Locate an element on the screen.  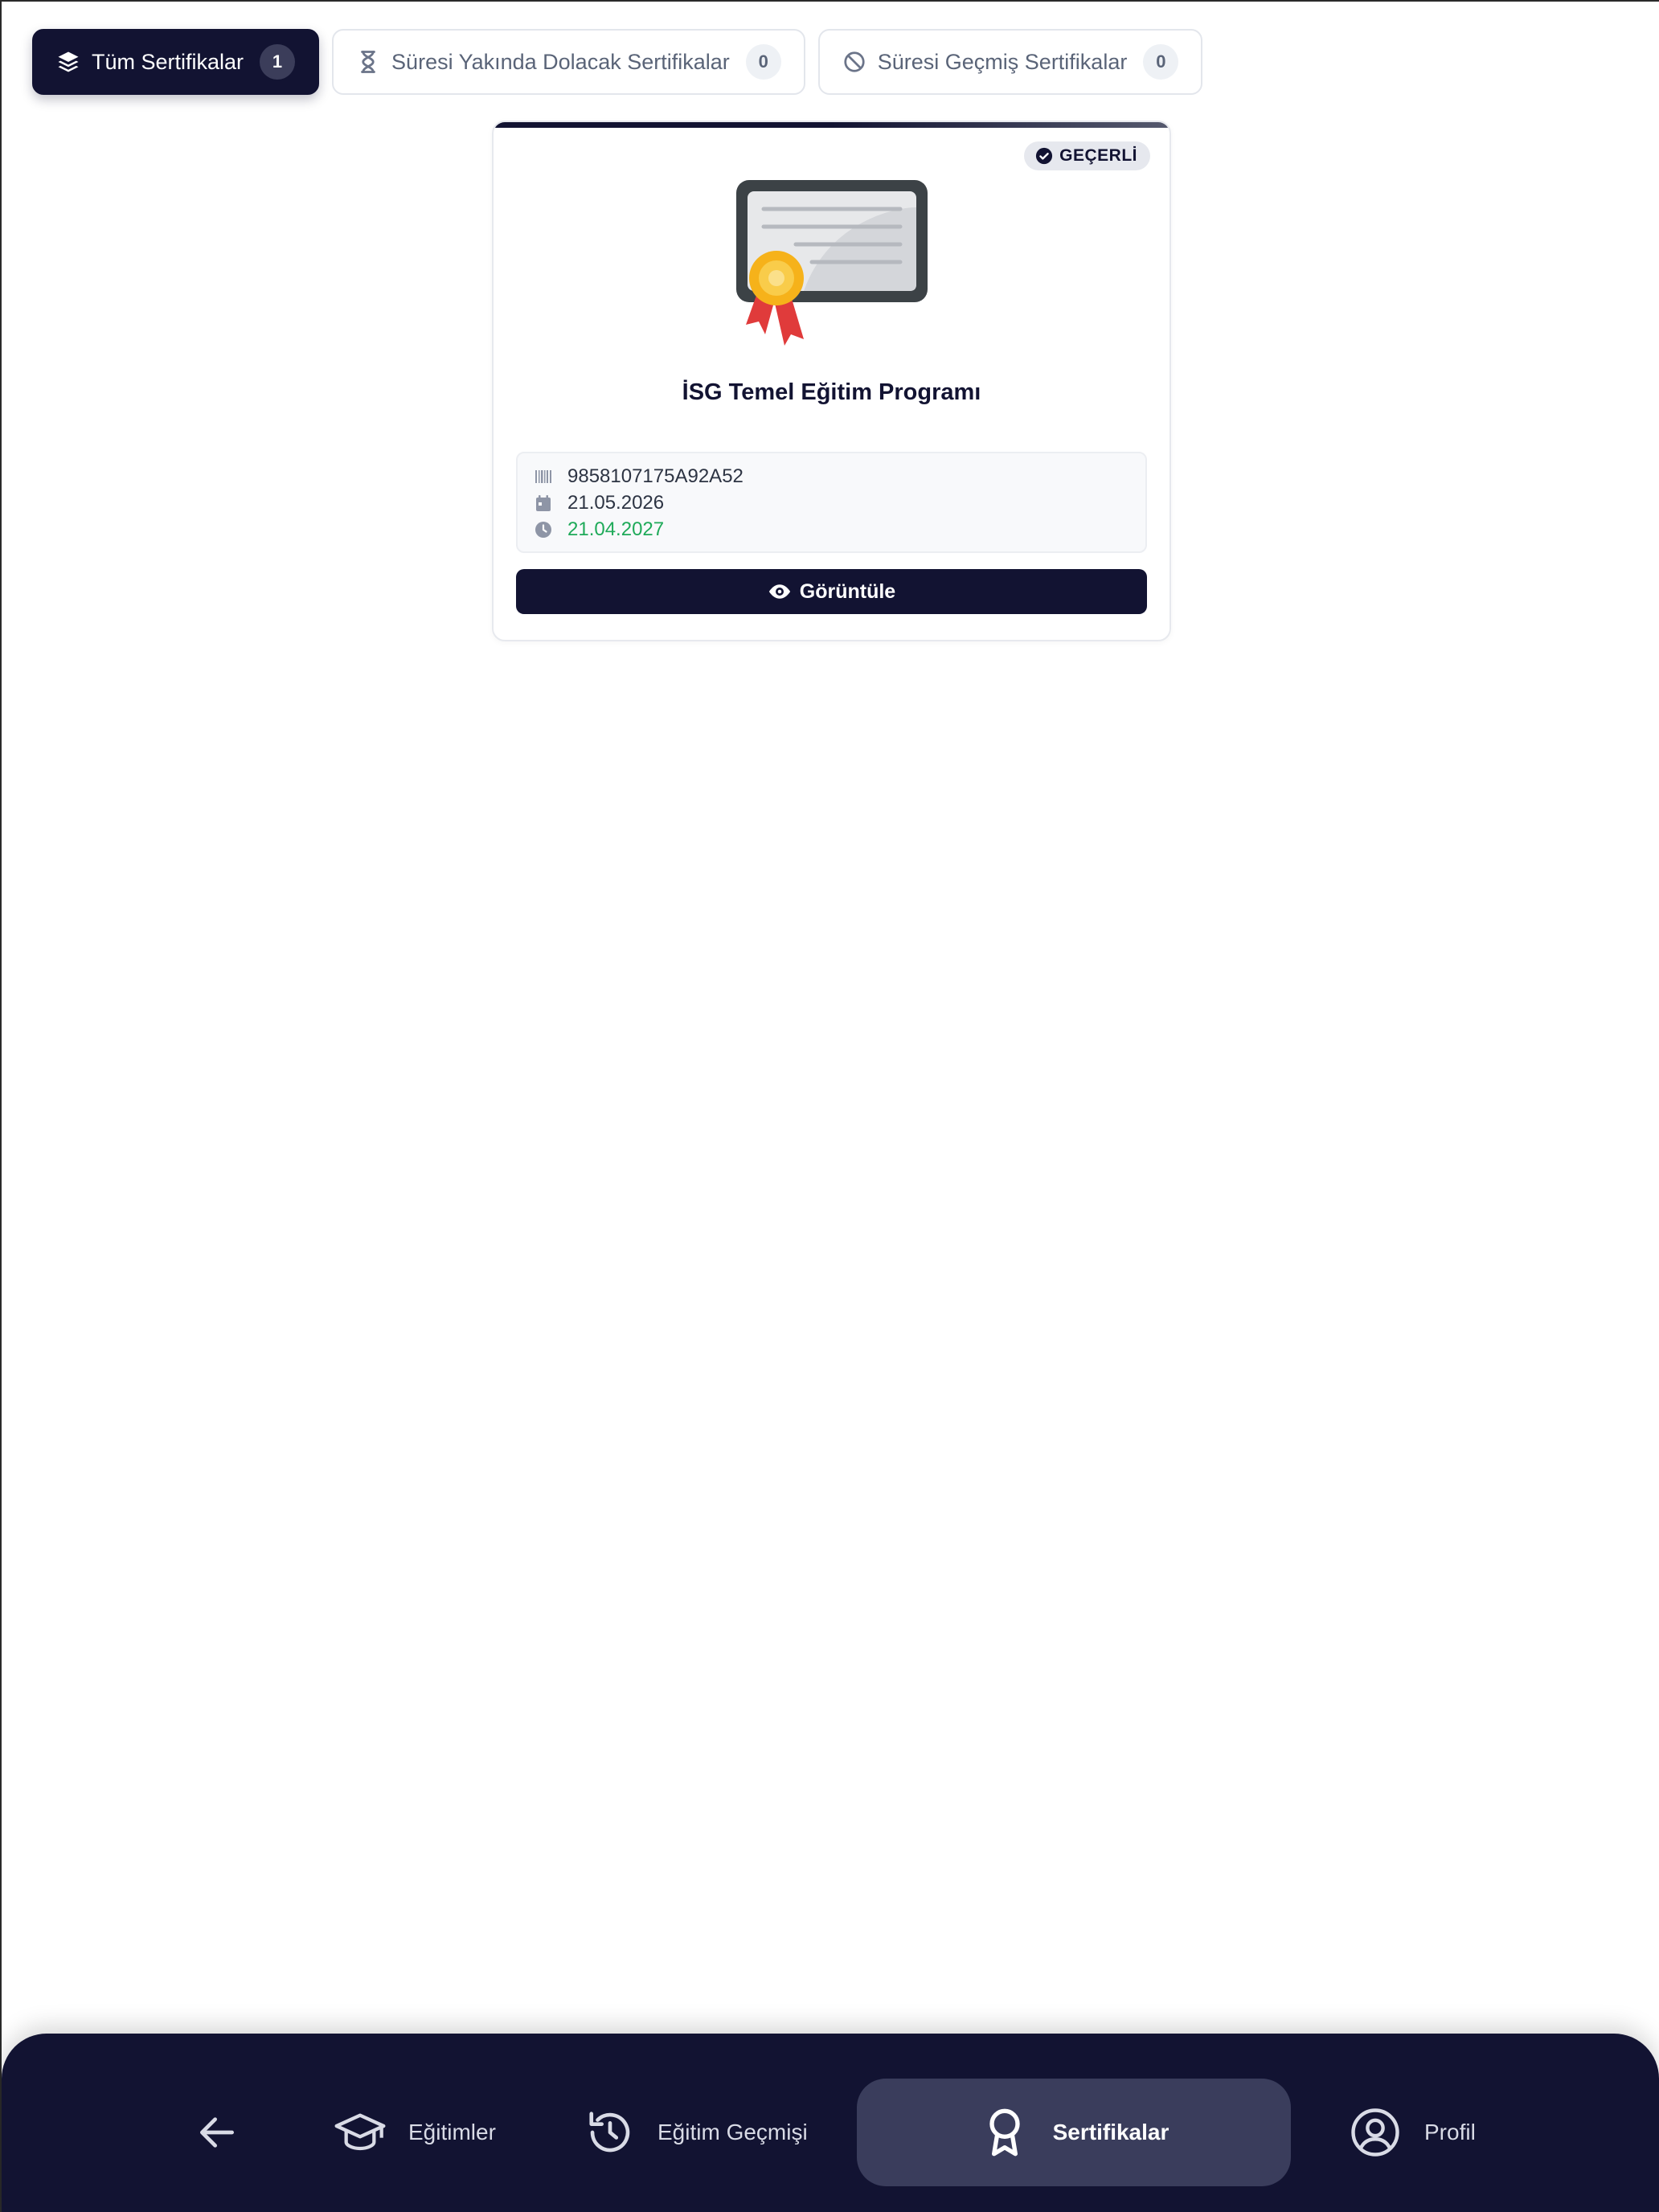
nav-label: Profil is located at coordinates (1450, 2132).